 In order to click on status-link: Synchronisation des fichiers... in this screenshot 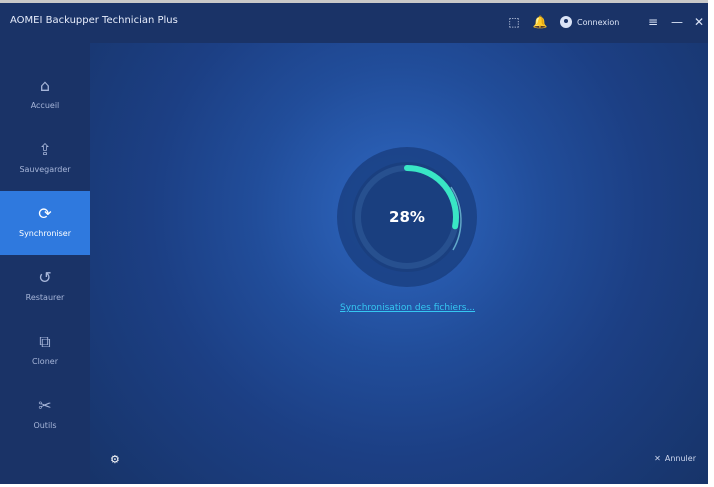, I will do `click(407, 308)`.